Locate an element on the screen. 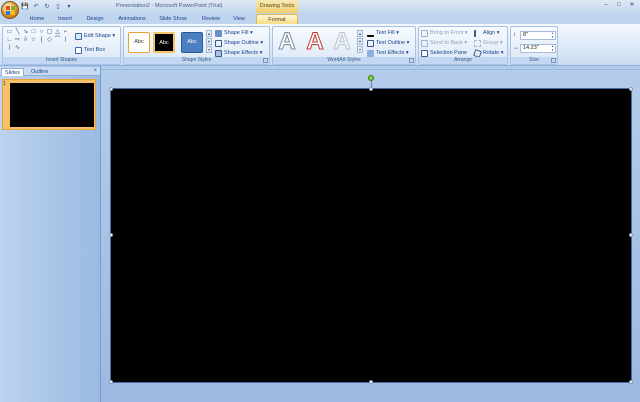 Image resolution: width=640 pixels, height=402 pixels. rounded-rect-shape-icon: ▢ is located at coordinates (49, 32).